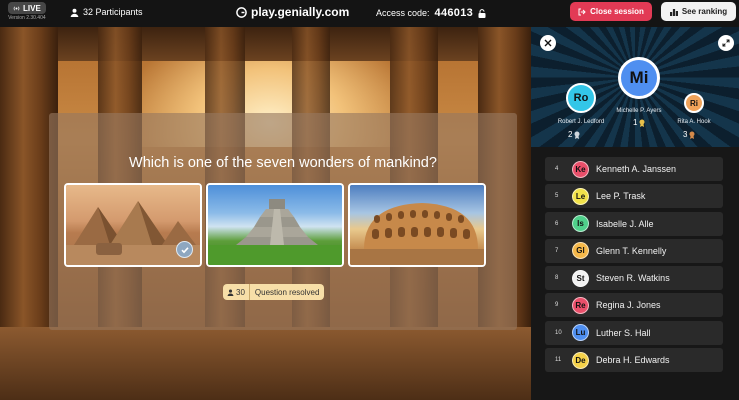 The height and width of the screenshot is (400, 739). Describe the element at coordinates (621, 196) in the screenshot. I see `participant-name: Lee P. Trask` at that location.